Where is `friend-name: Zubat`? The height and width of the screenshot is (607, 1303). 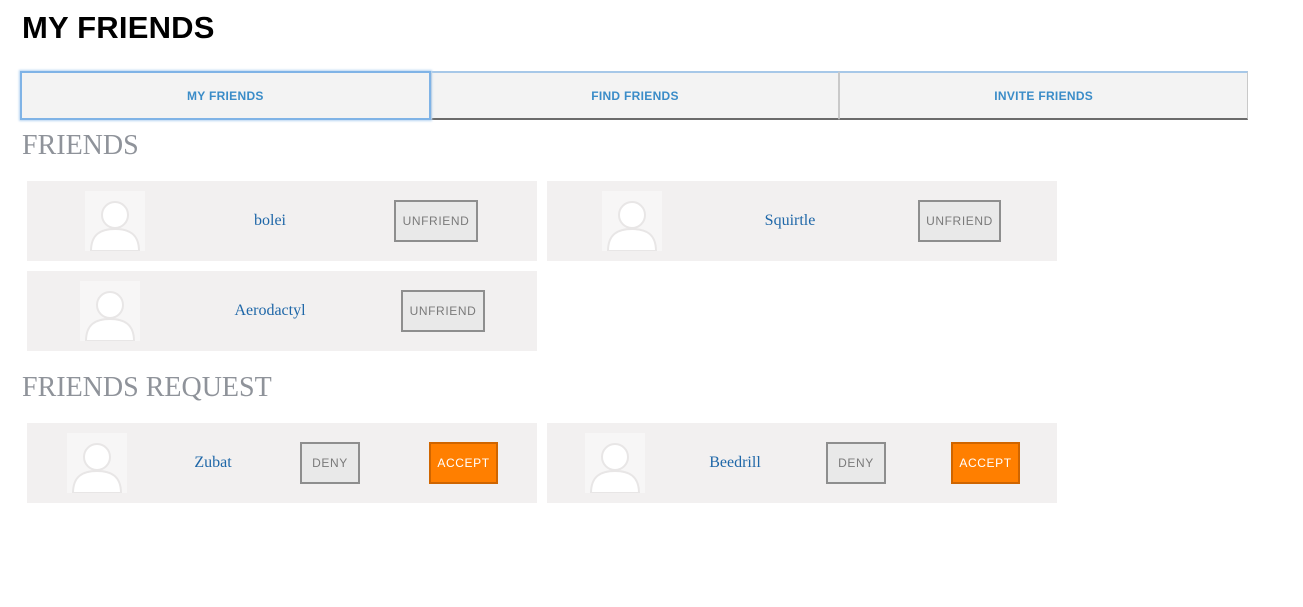 friend-name: Zubat is located at coordinates (212, 463).